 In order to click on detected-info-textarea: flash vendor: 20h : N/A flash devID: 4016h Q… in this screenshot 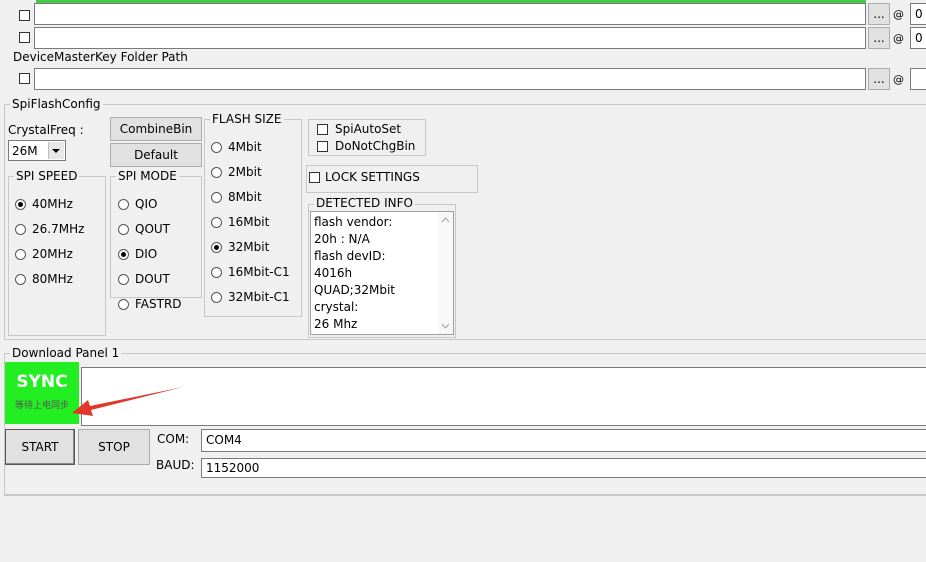, I will do `click(382, 273)`.